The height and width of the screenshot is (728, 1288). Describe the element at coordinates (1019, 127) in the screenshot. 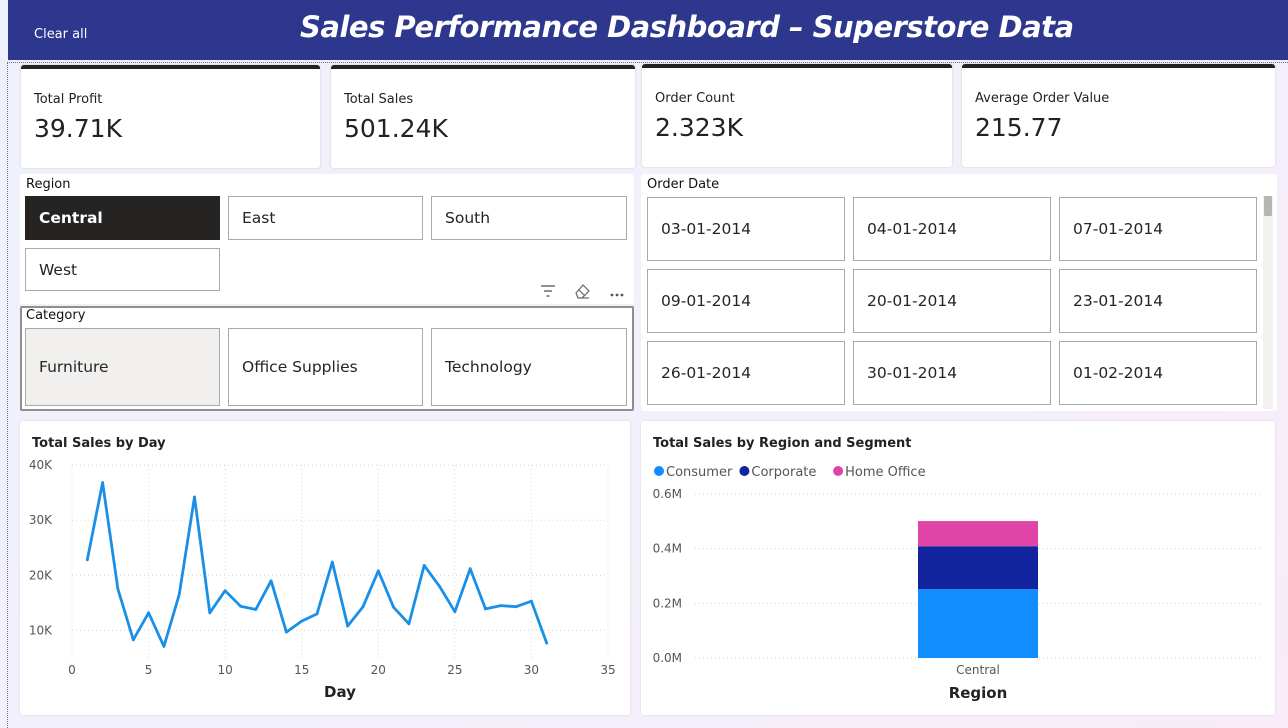

I see `kpi-value: 215.77` at that location.